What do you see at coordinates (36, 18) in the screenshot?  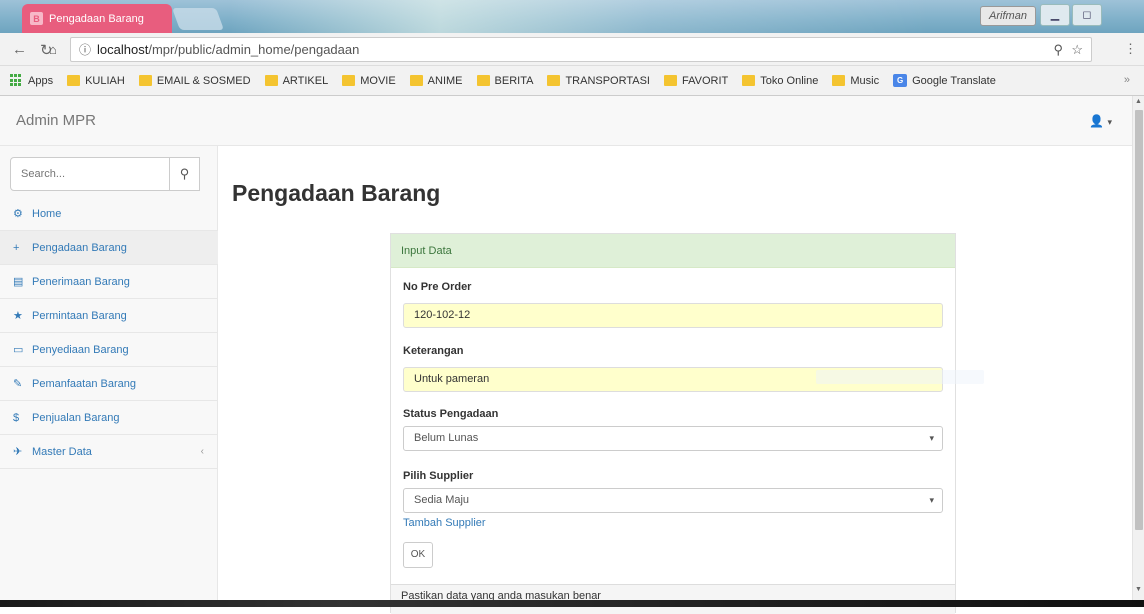 I see `favicon-icon: B` at bounding box center [36, 18].